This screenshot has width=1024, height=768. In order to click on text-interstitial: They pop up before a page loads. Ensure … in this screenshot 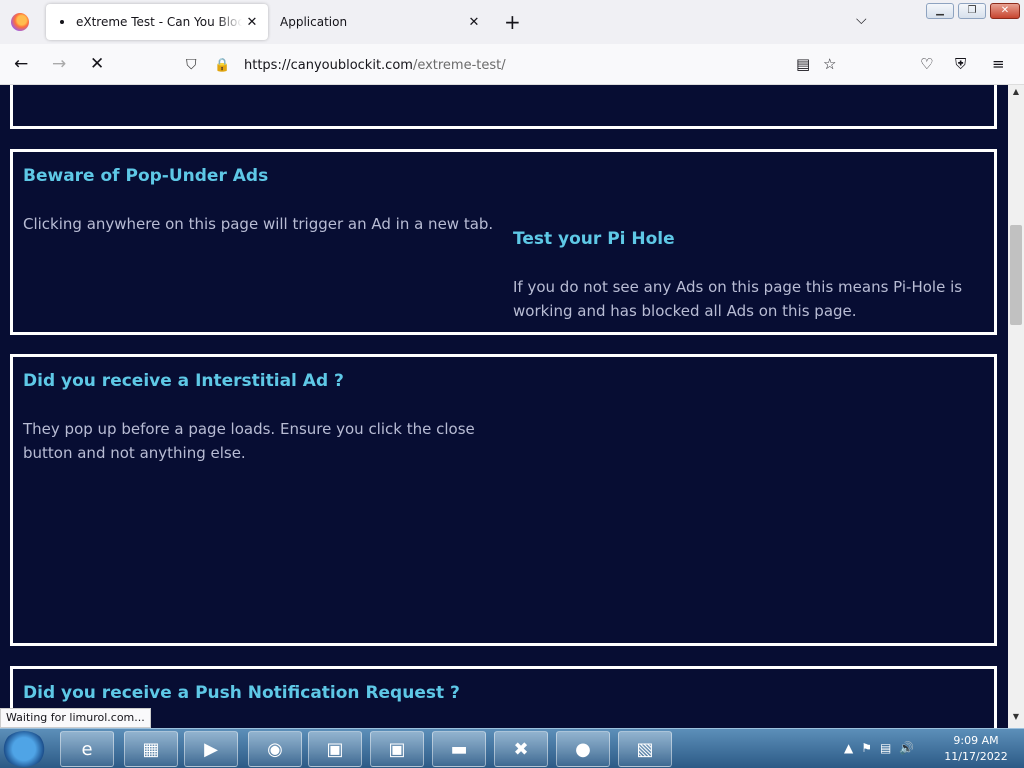, I will do `click(249, 441)`.